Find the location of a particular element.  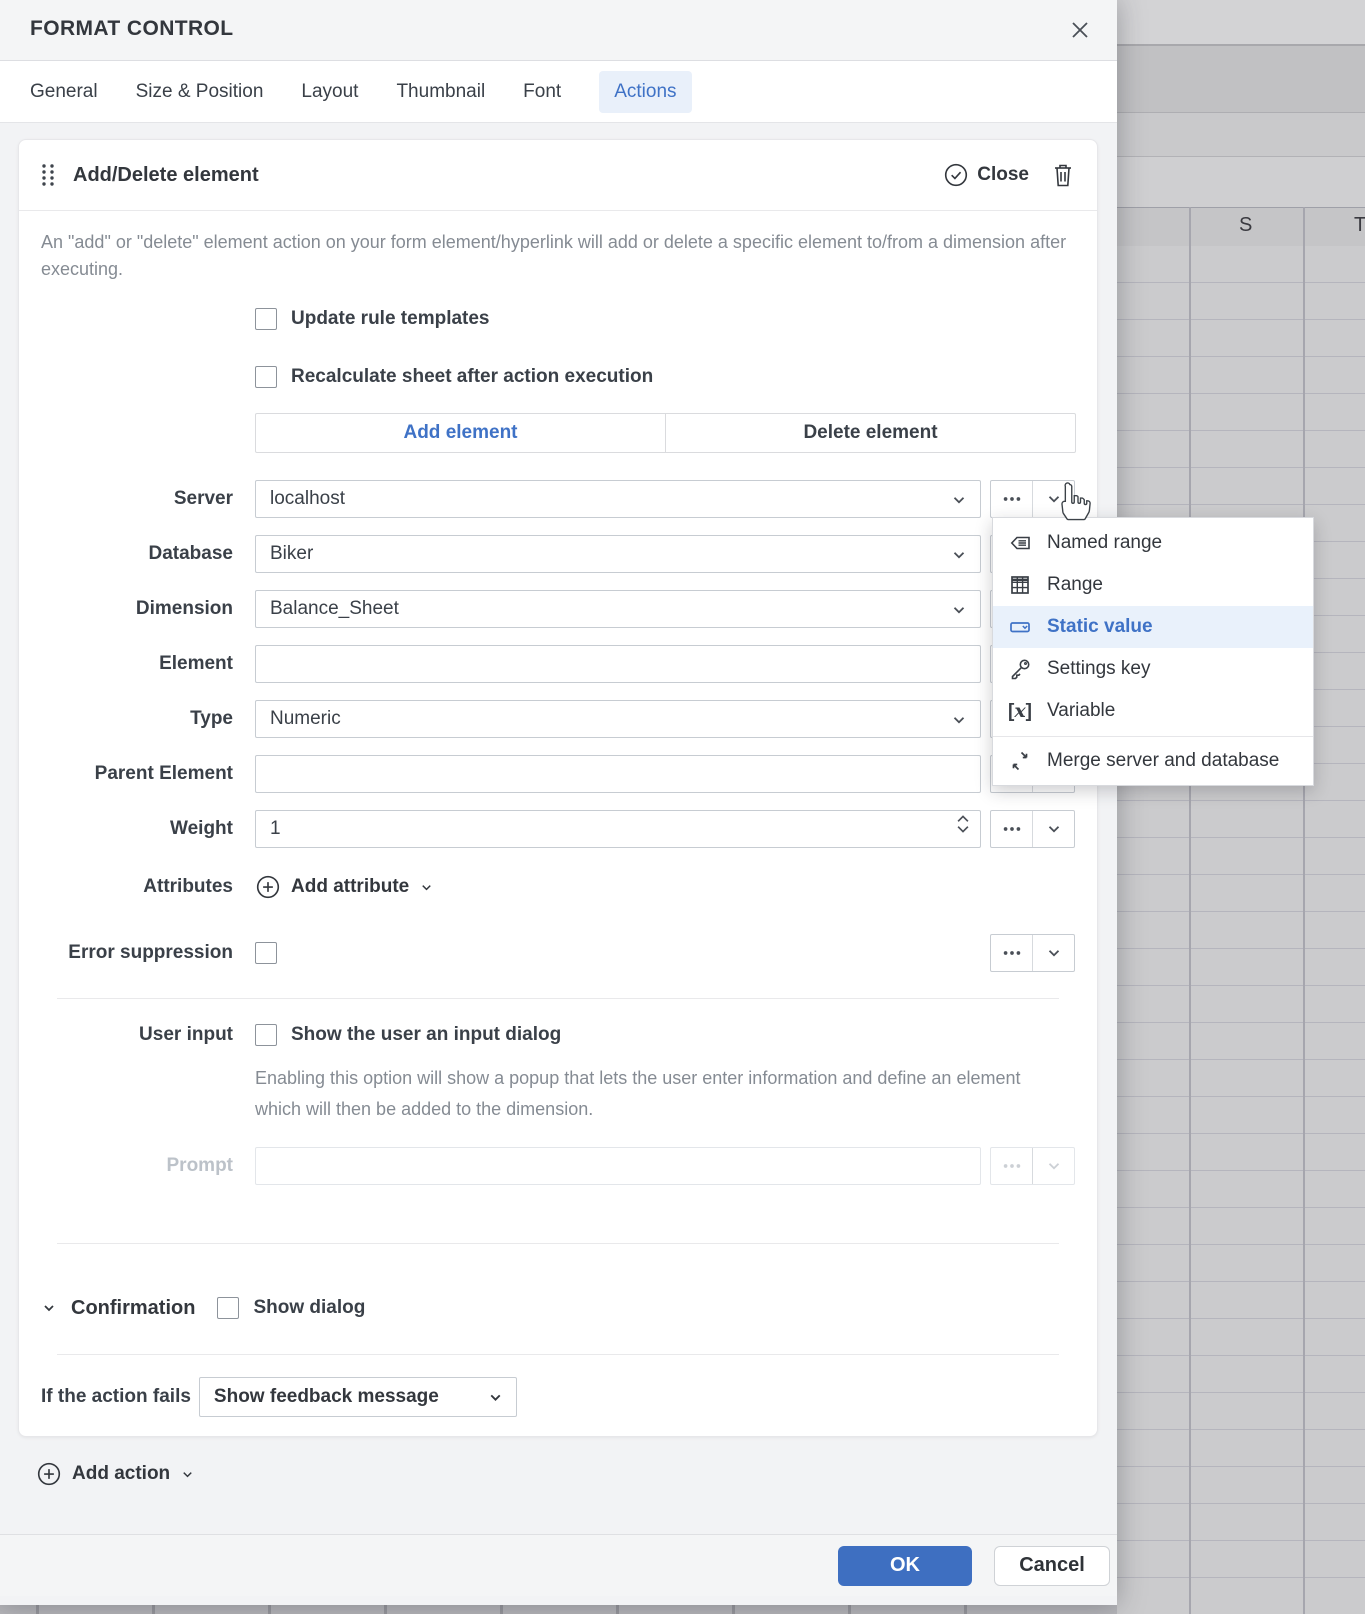

confirmation-row: Confirmation Show dialog is located at coordinates (558, 1308).